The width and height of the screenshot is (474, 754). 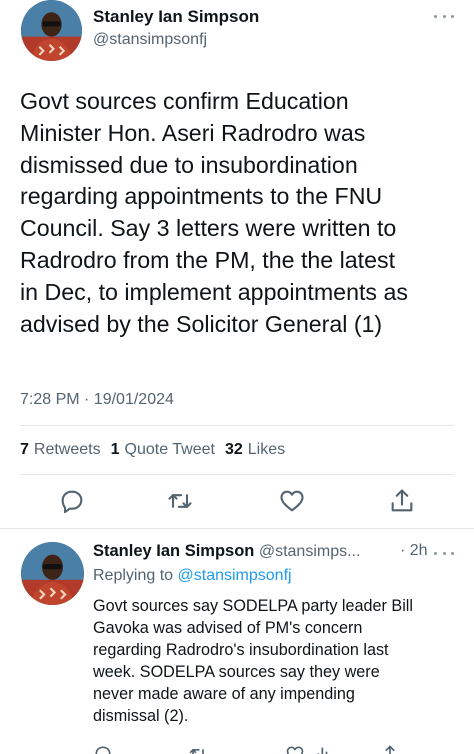 I want to click on reply-time: · 2h, so click(x=414, y=551).